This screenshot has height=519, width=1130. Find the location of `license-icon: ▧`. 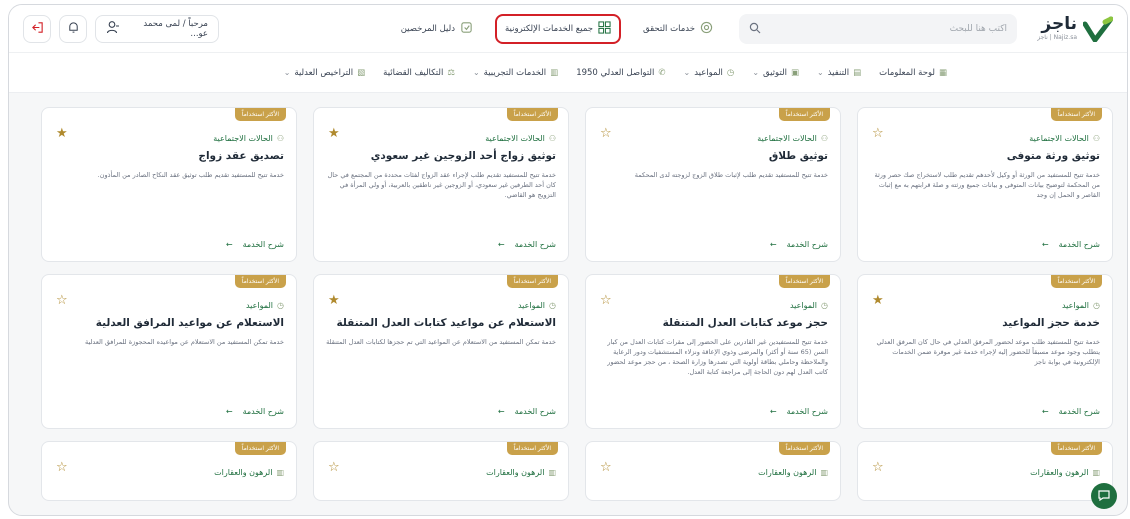

license-icon: ▧ is located at coordinates (361, 72).